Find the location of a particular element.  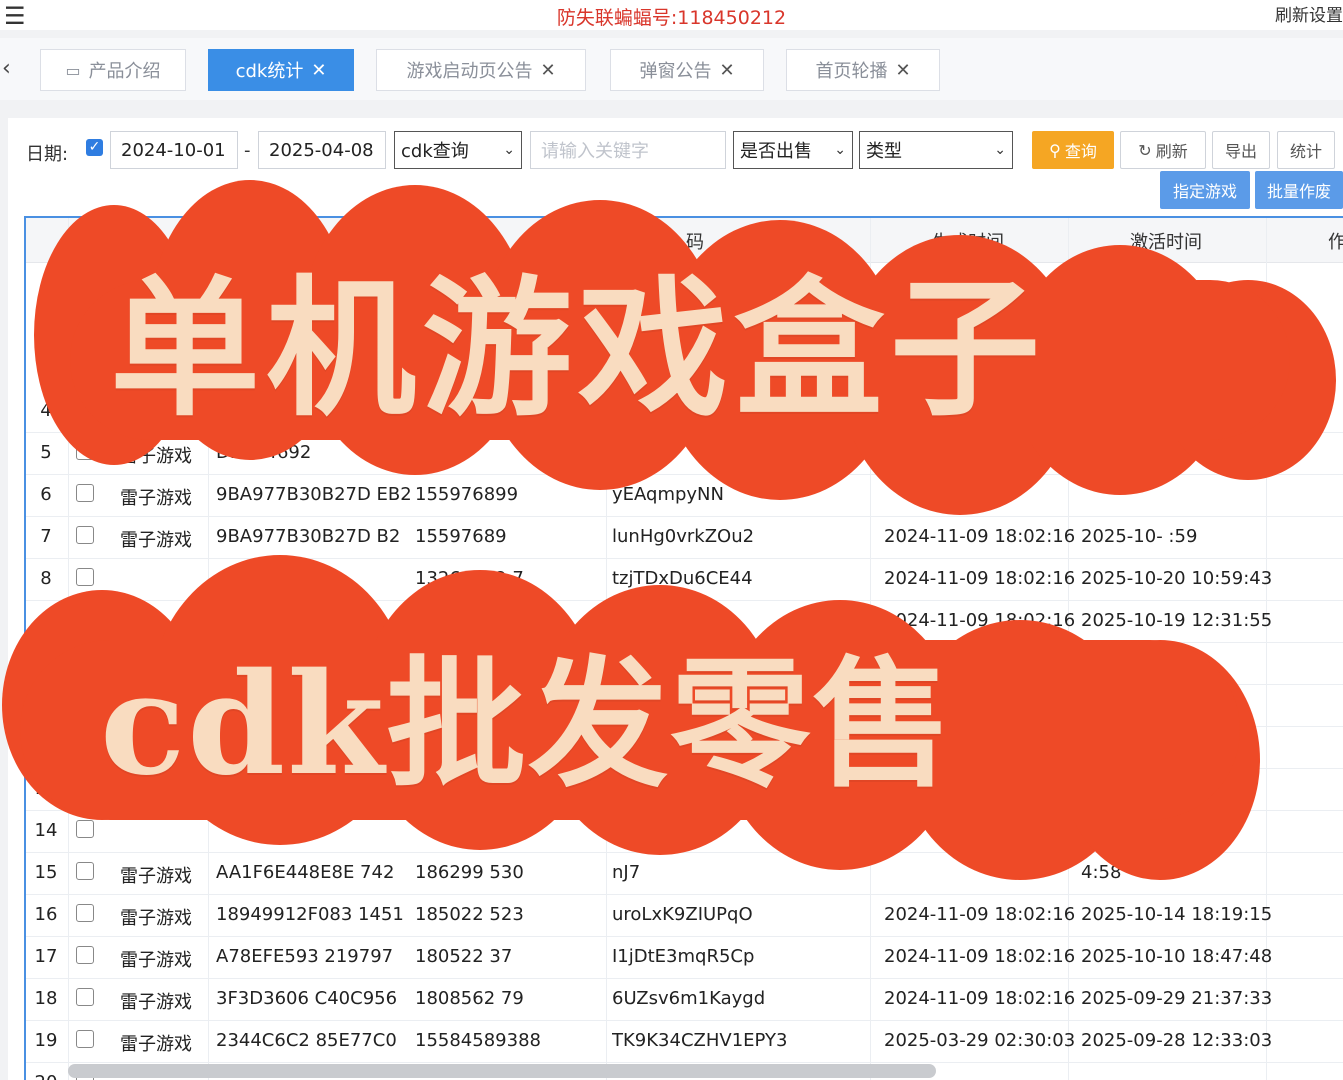

select-value: 类型 is located at coordinates (884, 151).